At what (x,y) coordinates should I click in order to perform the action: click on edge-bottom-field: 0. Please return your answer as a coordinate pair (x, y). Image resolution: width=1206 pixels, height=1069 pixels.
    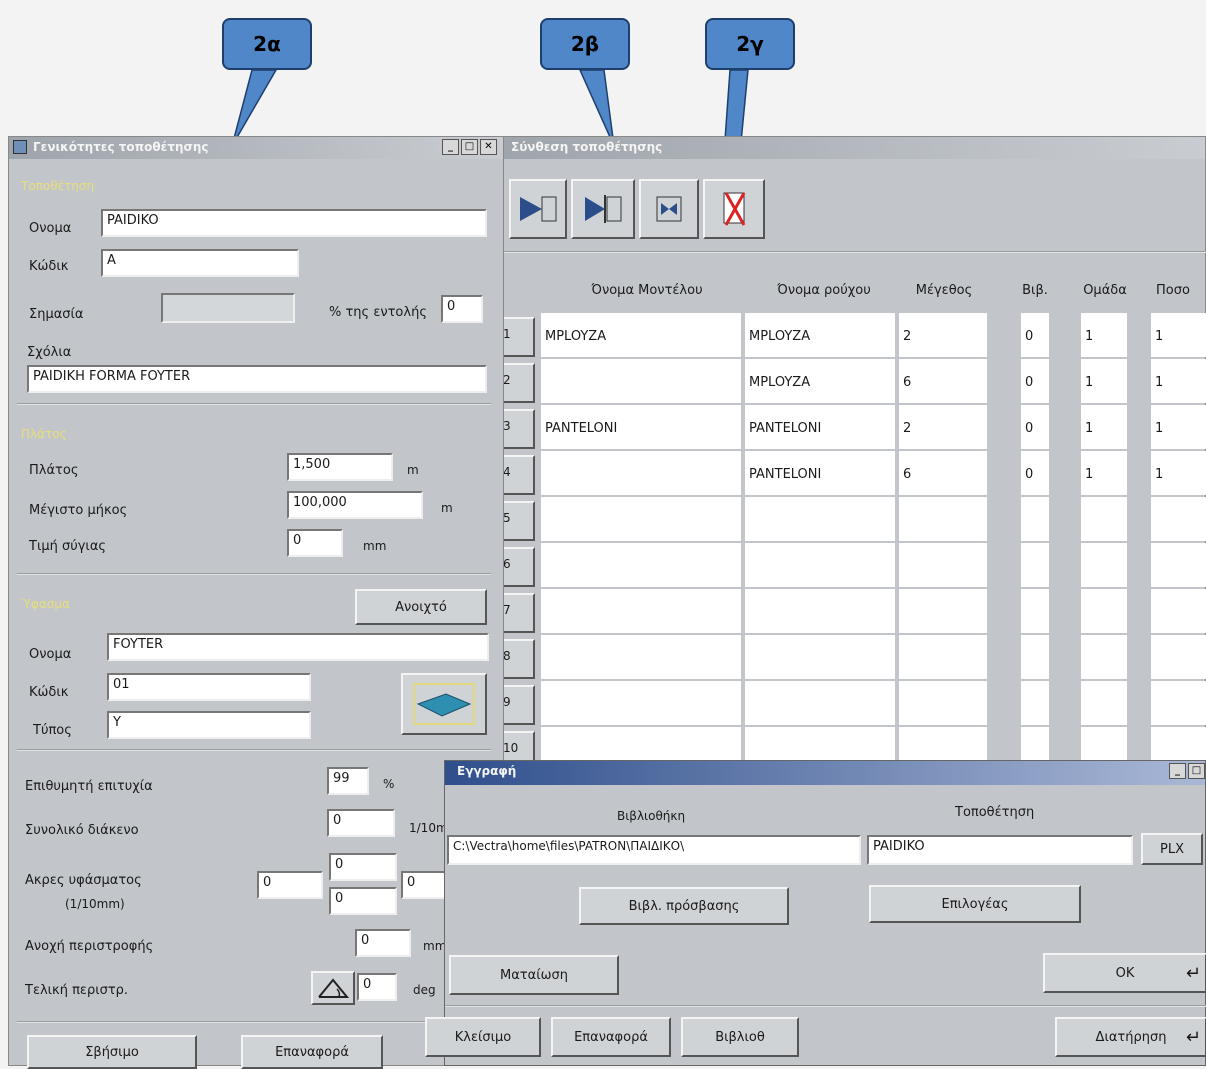
    Looking at the image, I should click on (363, 901).